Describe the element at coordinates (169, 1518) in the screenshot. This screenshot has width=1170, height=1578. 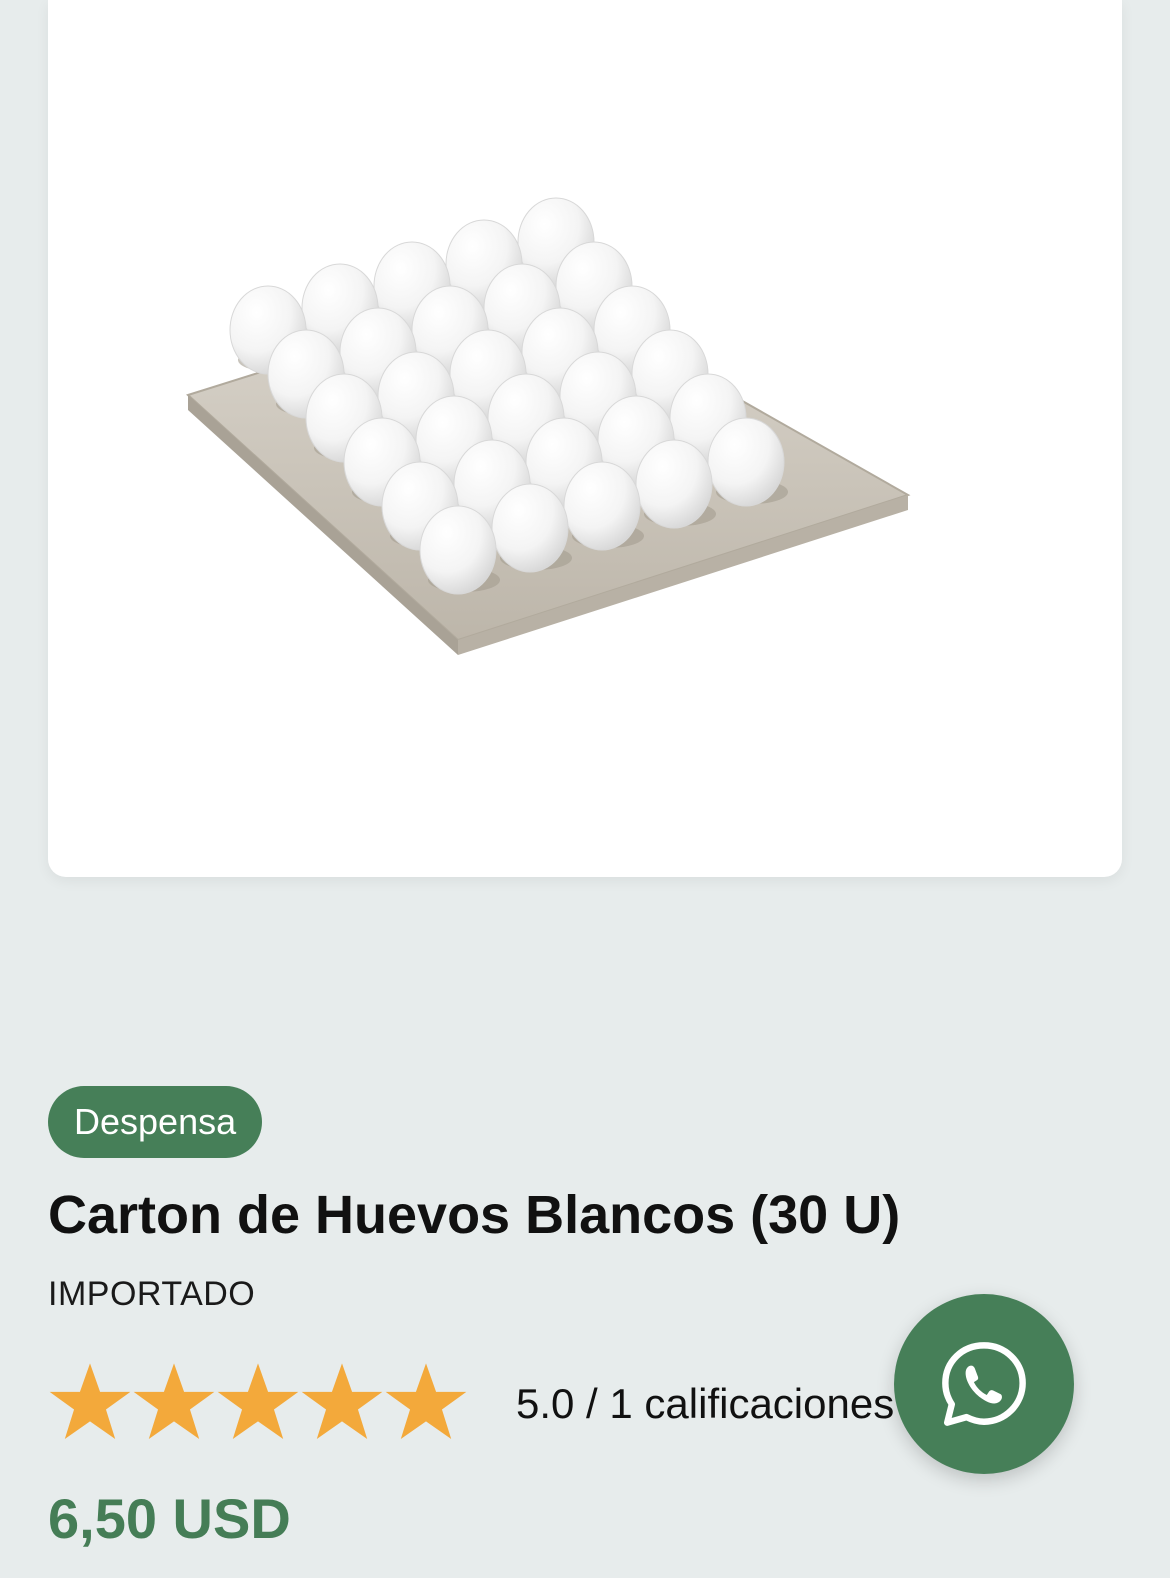
I see `product-price: 6,50 USD` at that location.